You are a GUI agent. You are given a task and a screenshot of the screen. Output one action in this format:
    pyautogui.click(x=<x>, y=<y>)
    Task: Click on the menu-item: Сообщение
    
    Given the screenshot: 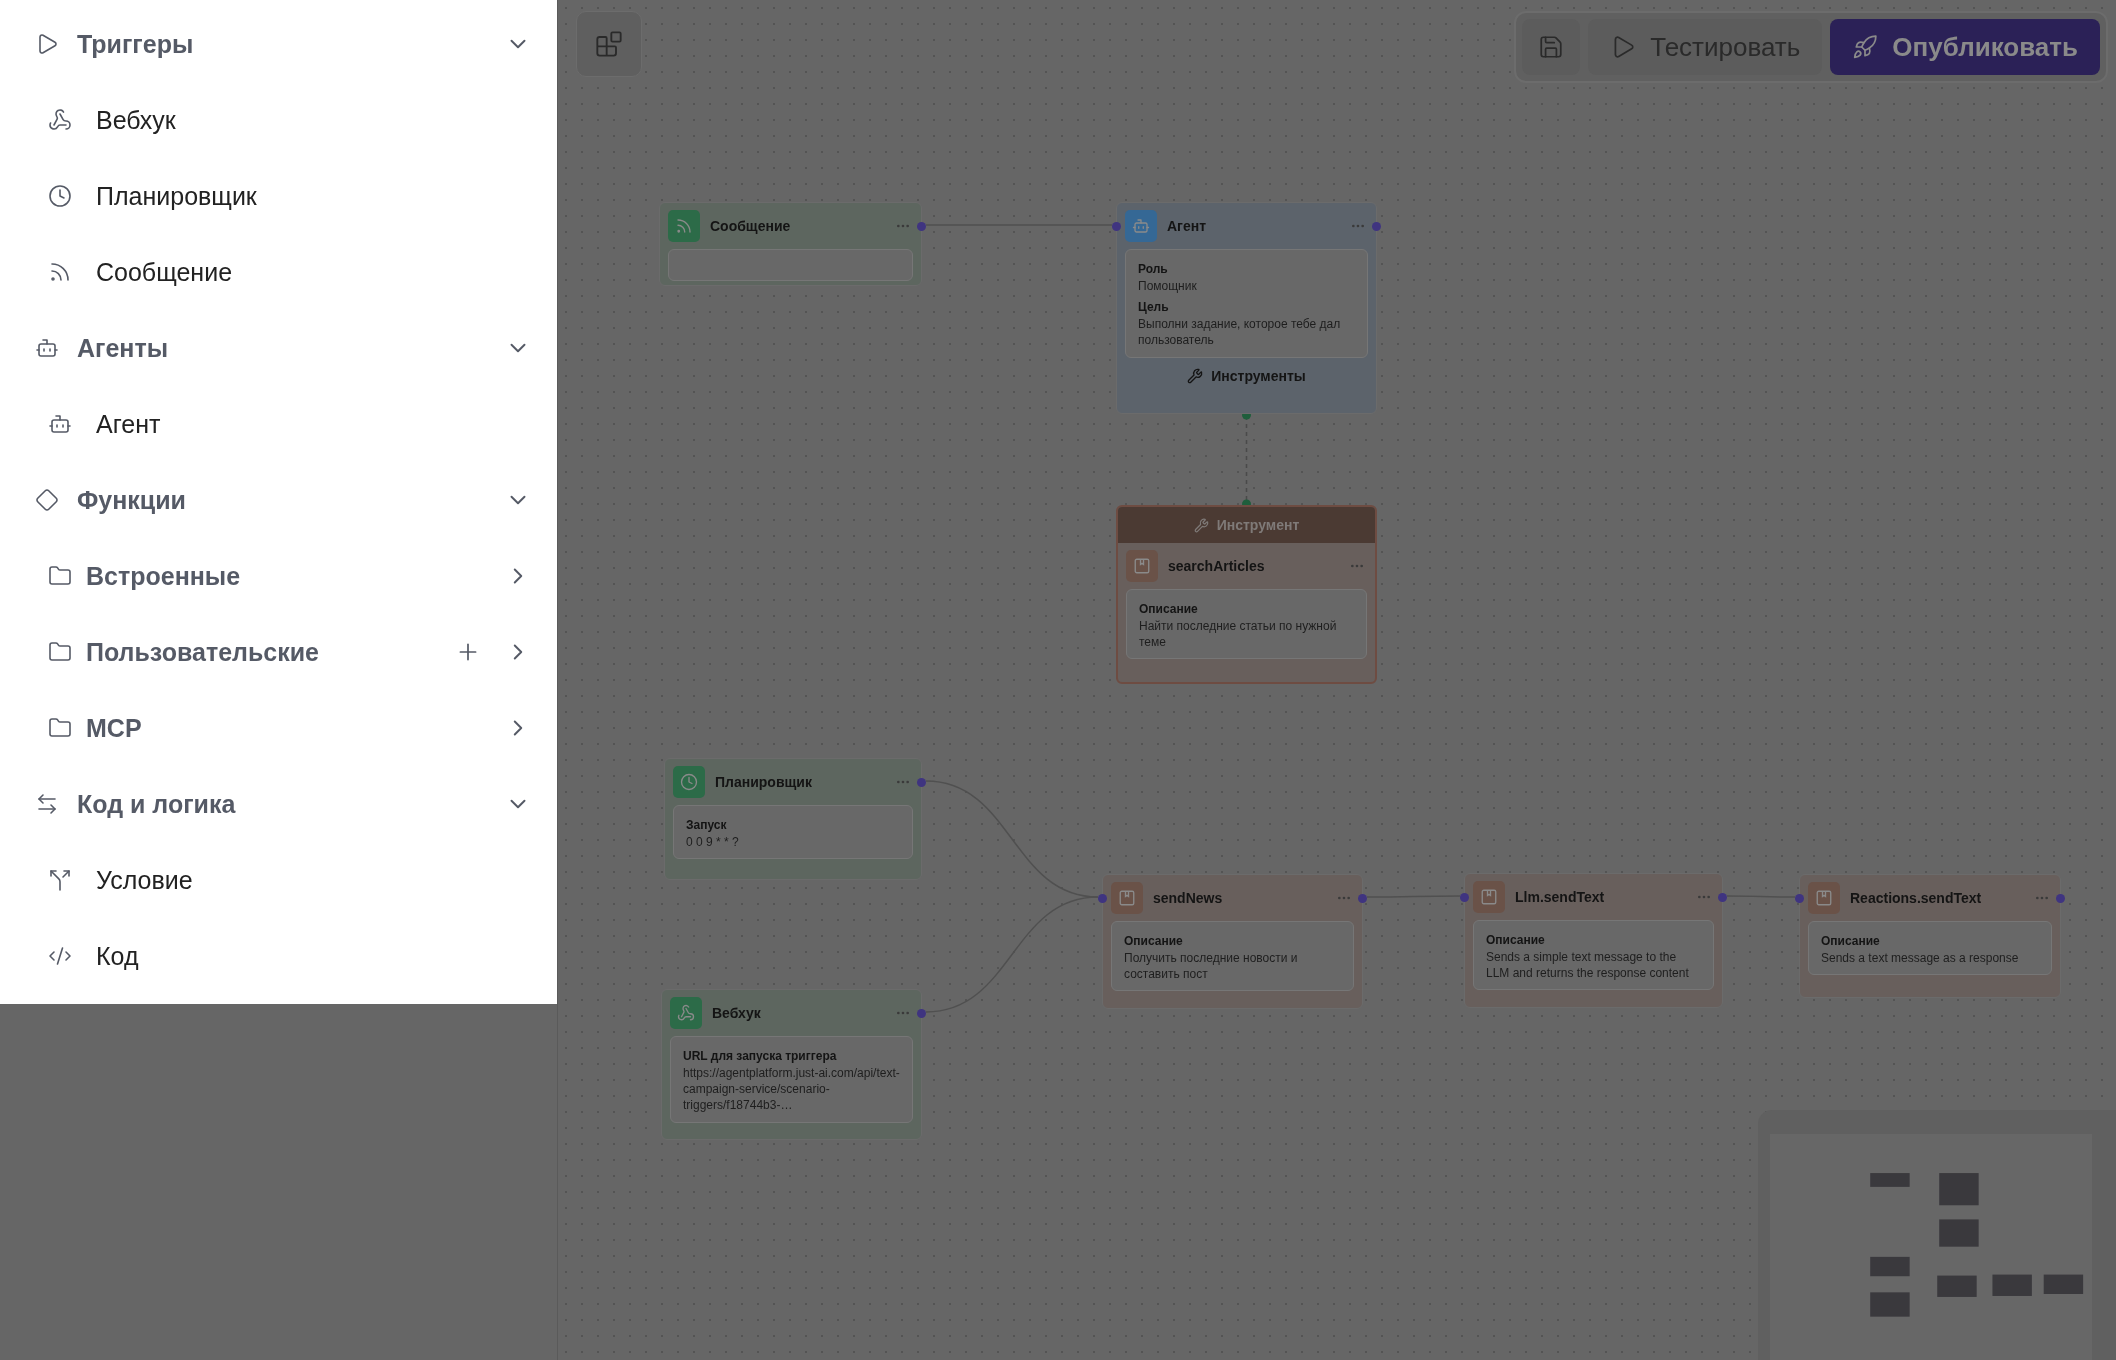 What is the action you would take?
    pyautogui.click(x=278, y=272)
    